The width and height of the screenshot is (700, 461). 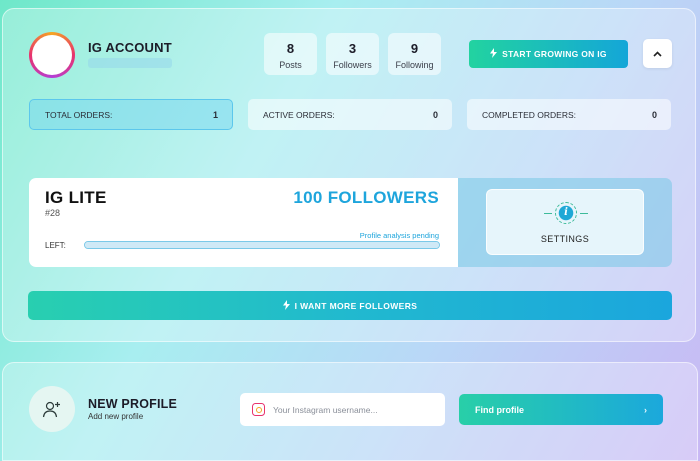 What do you see at coordinates (654, 114) in the screenshot?
I see `completed-orders-value: 0` at bounding box center [654, 114].